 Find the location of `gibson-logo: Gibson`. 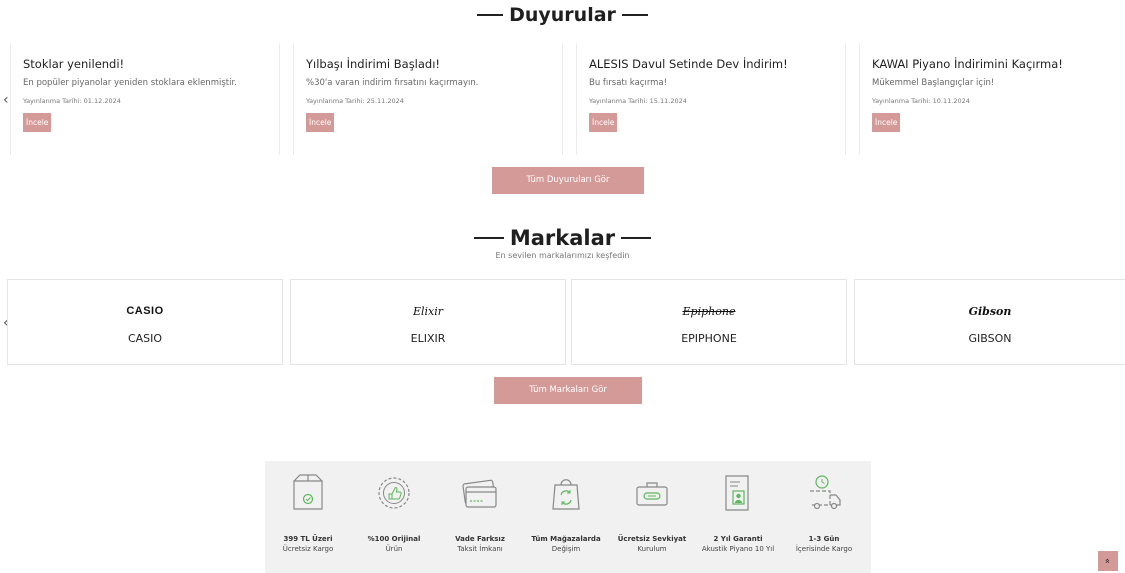

gibson-logo: Gibson is located at coordinates (990, 311).